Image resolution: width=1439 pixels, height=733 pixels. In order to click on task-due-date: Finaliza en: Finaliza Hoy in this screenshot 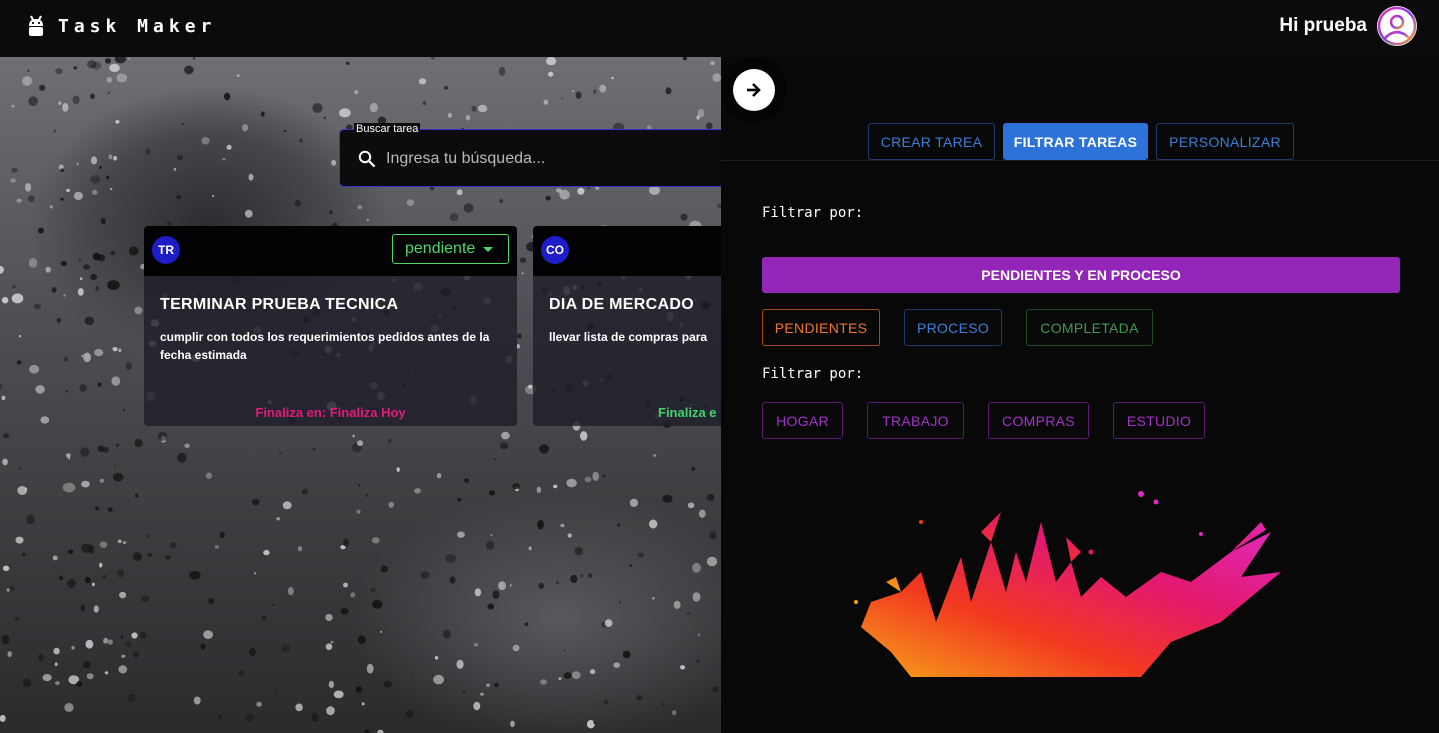, I will do `click(330, 412)`.